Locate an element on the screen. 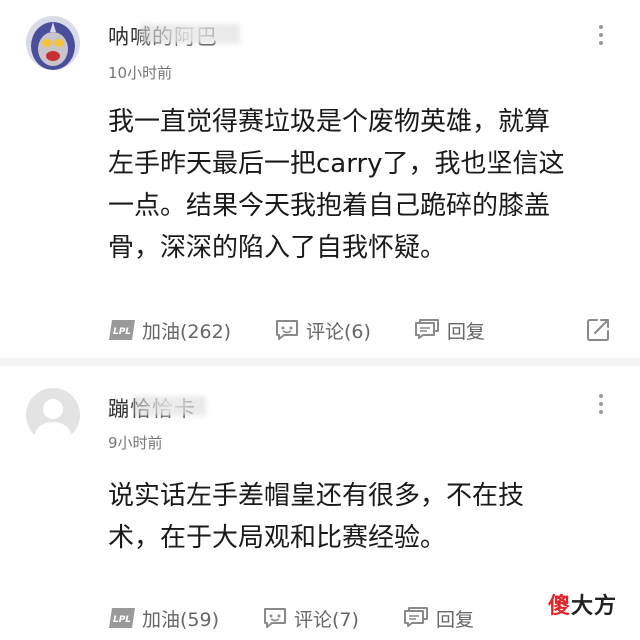 The height and width of the screenshot is (640, 640). comment-line: 说实话左手差帽皇还有很多，不在技 is located at coordinates (316, 496).